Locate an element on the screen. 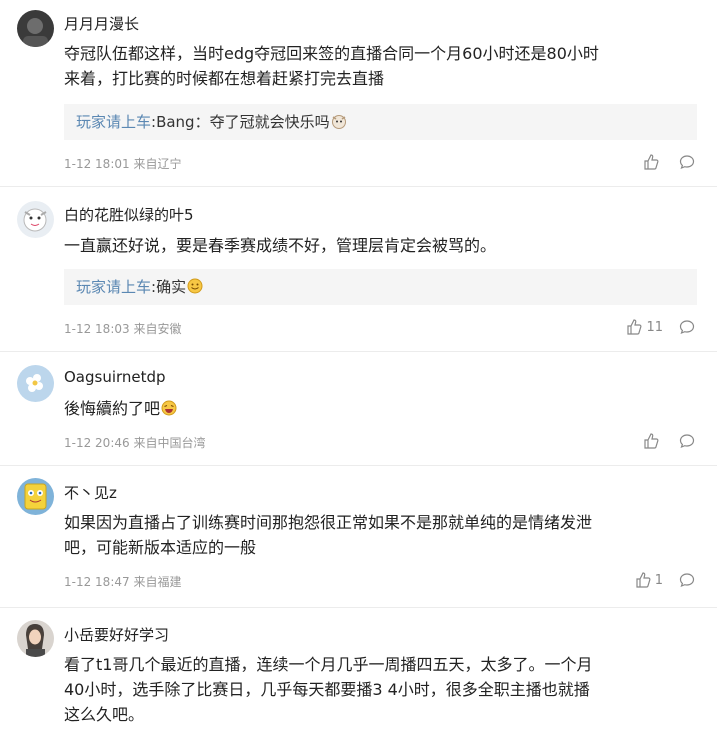  comment-meta: 1-12 18:01 来自辽宁 is located at coordinates (123, 164).